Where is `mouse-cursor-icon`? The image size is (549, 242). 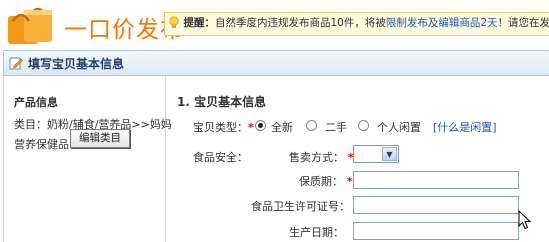 mouse-cursor-icon is located at coordinates (525, 221).